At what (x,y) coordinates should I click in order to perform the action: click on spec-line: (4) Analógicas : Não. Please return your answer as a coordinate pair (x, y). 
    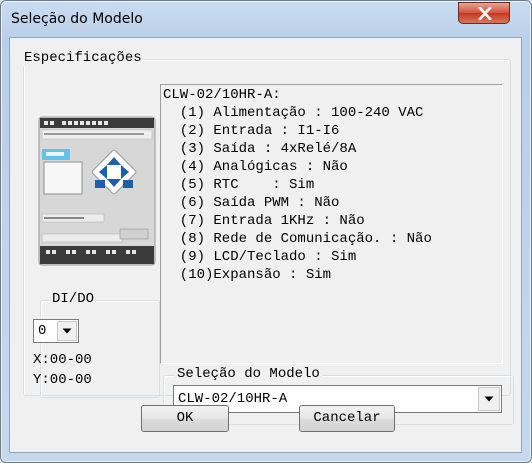
    Looking at the image, I should click on (255, 167).